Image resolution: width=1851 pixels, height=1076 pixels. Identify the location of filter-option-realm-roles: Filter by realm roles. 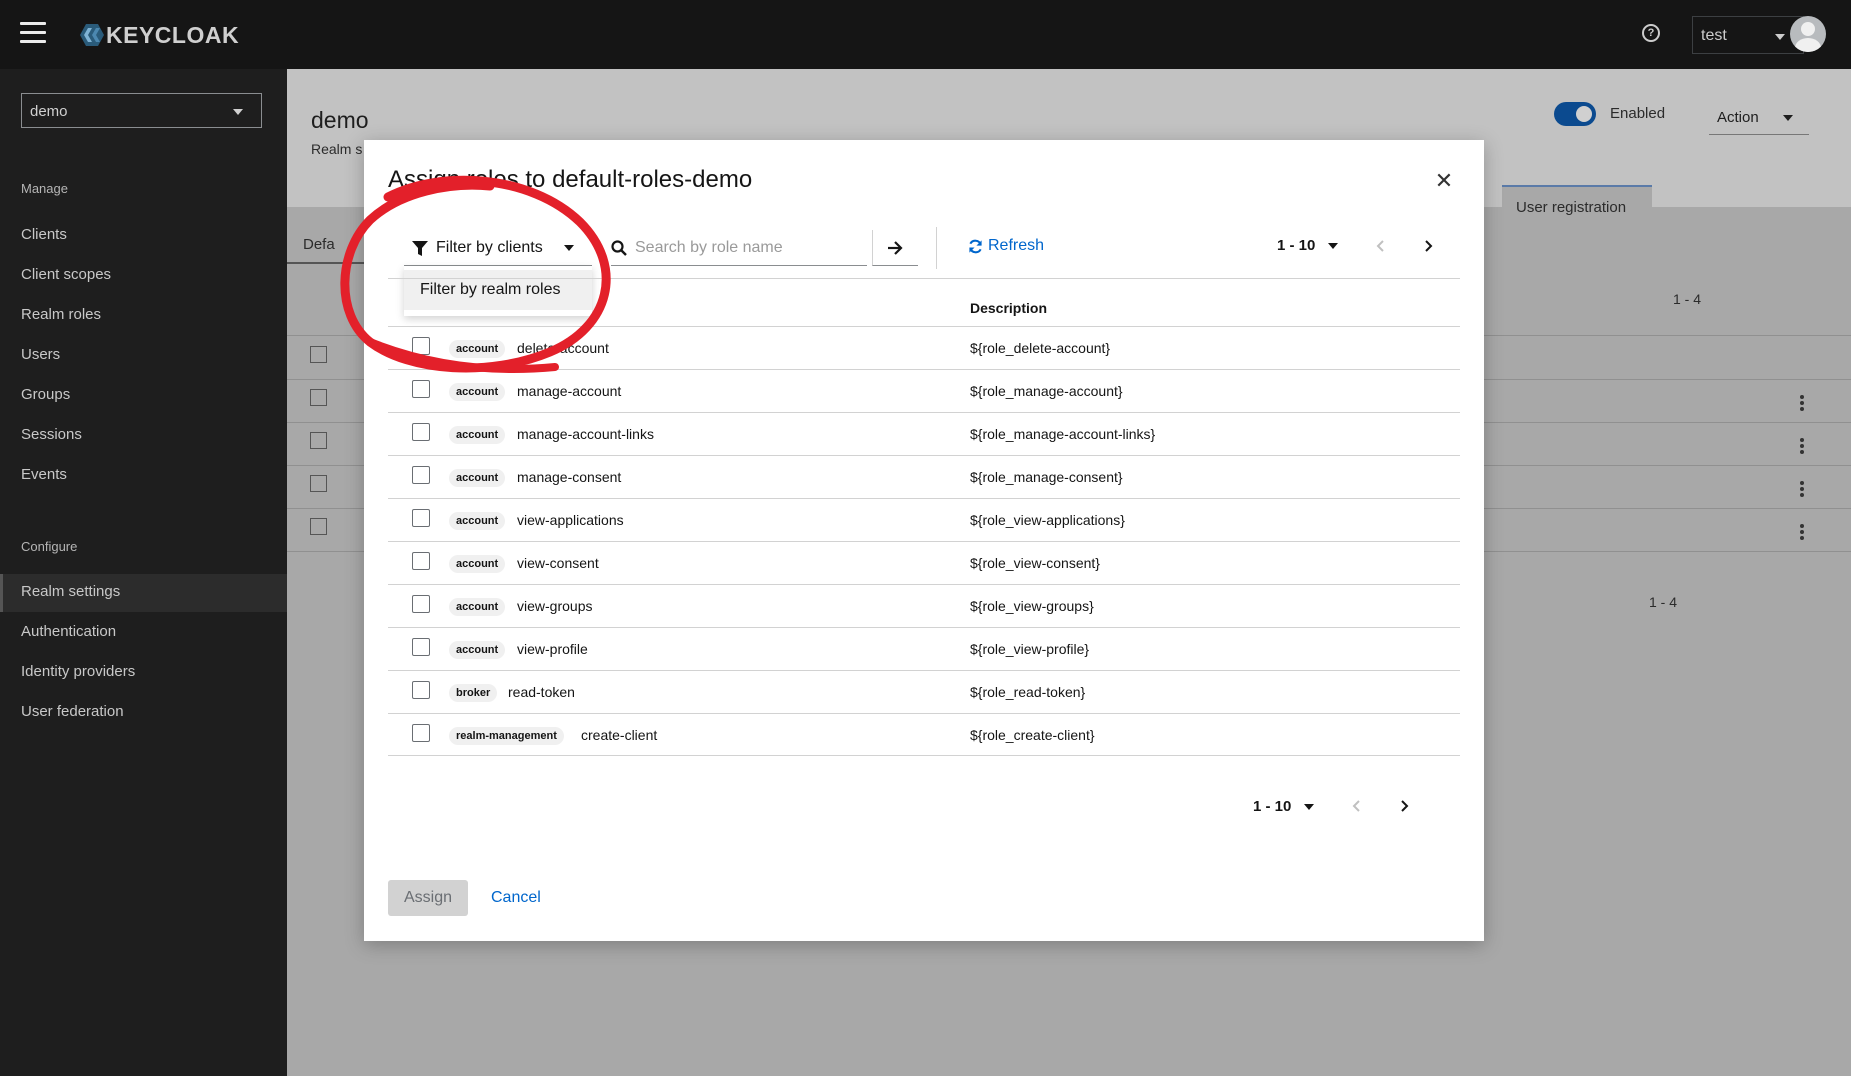
(498, 290).